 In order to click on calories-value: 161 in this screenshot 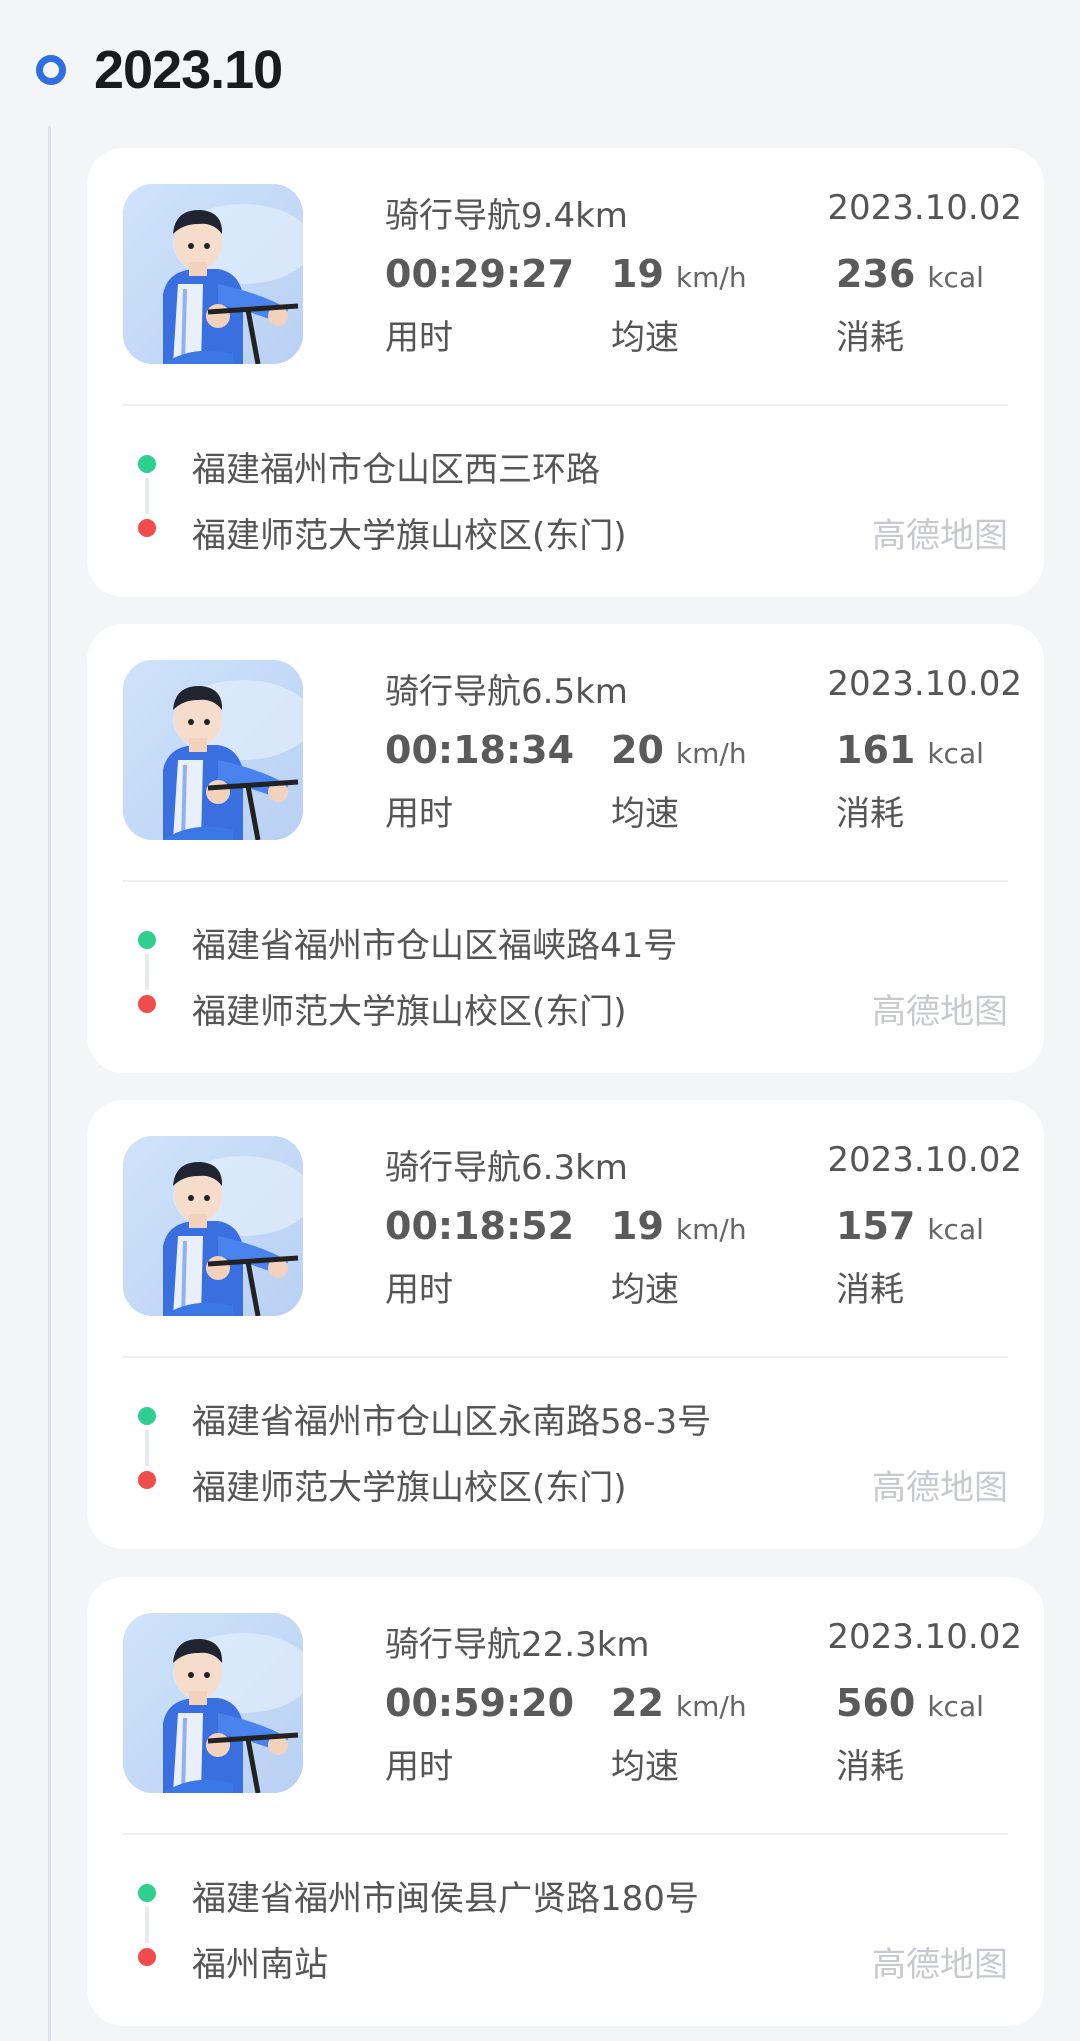, I will do `click(876, 750)`.